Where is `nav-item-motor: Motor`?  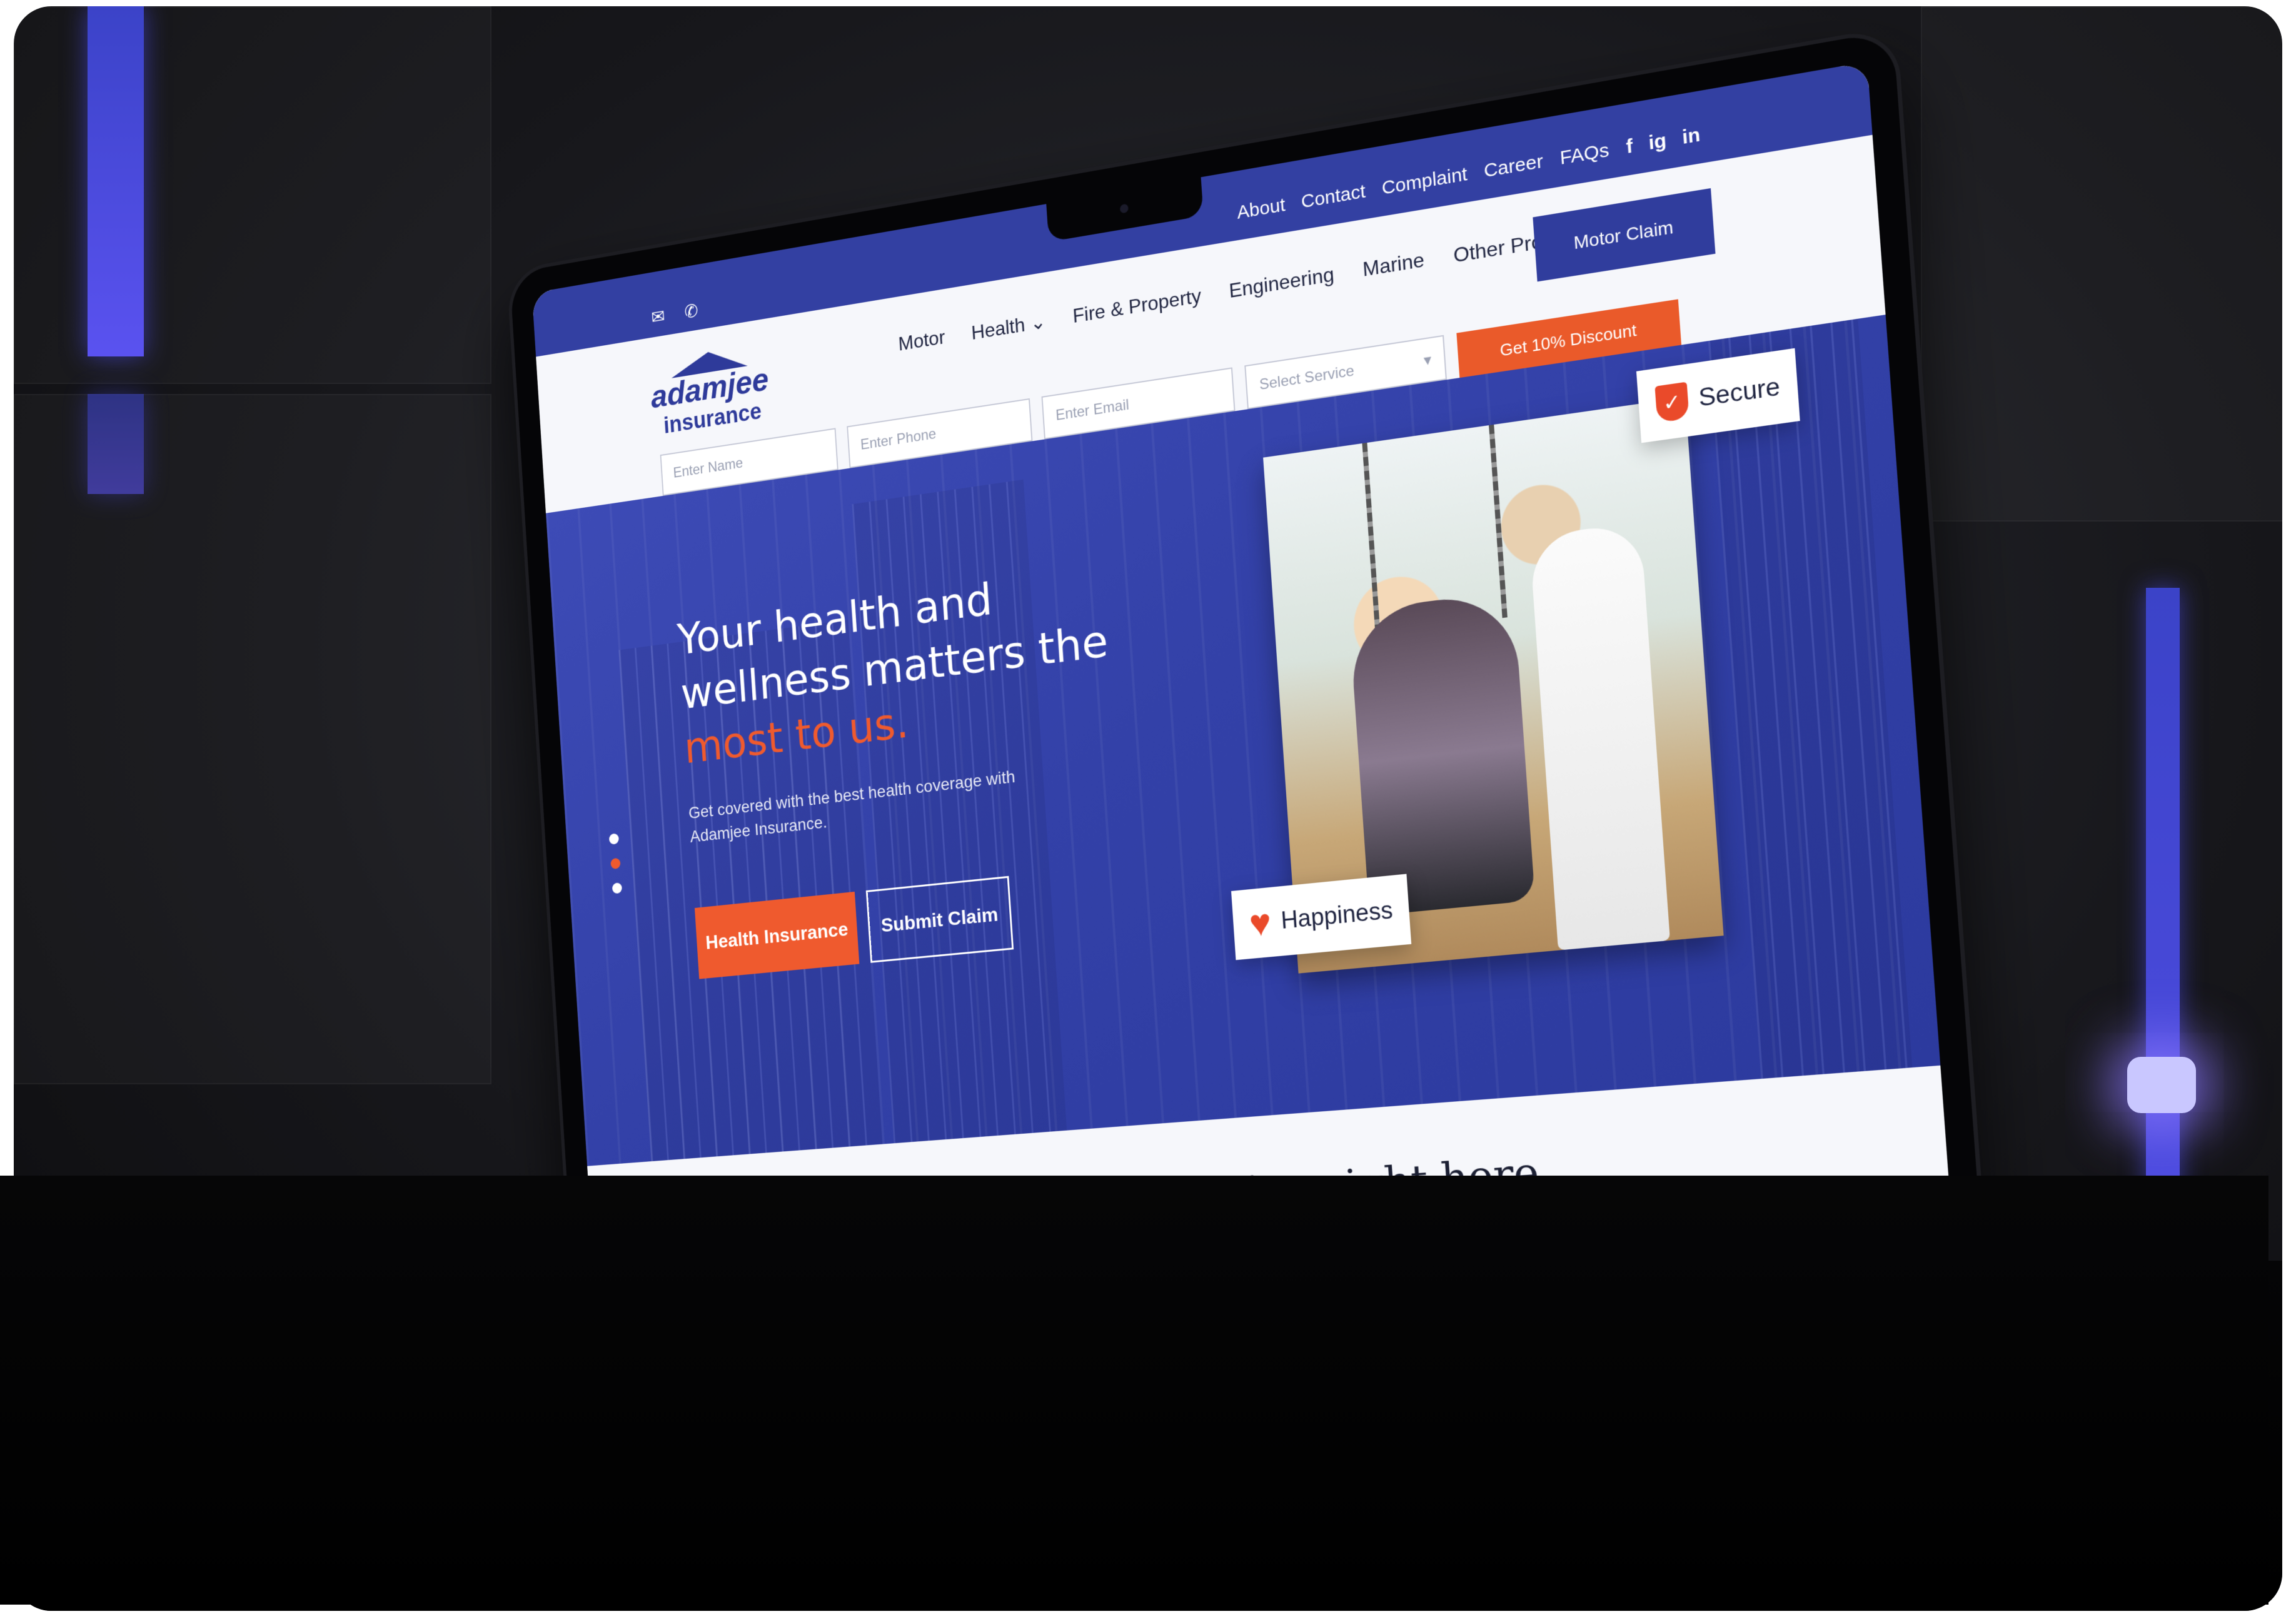
nav-item-motor: Motor is located at coordinates (922, 341).